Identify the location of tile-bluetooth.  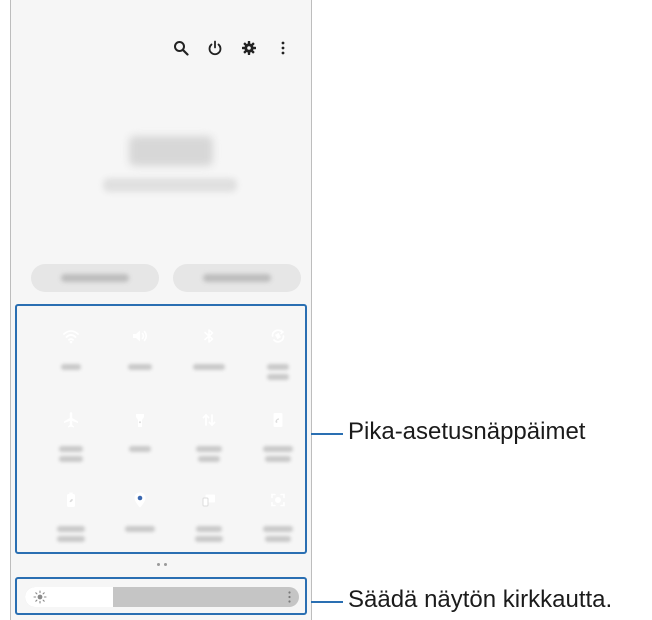
(209, 336).